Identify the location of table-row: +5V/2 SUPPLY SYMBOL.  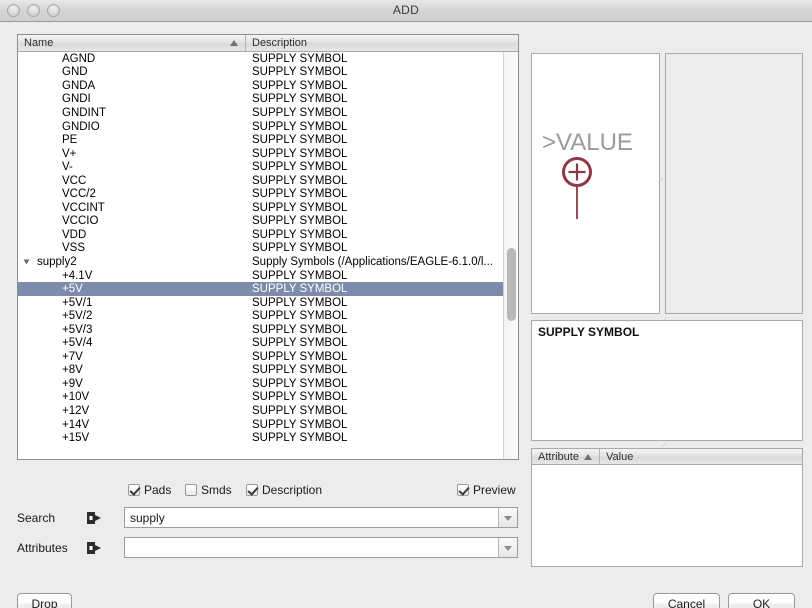
(268, 316).